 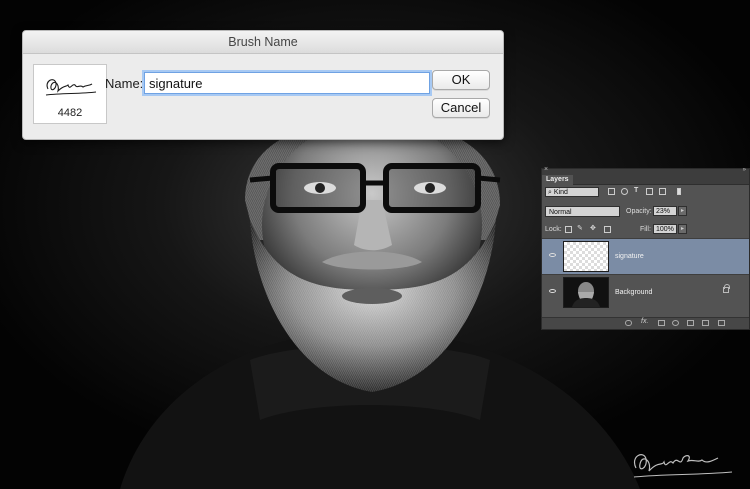 I want to click on close-icon: ×, so click(x=546, y=169).